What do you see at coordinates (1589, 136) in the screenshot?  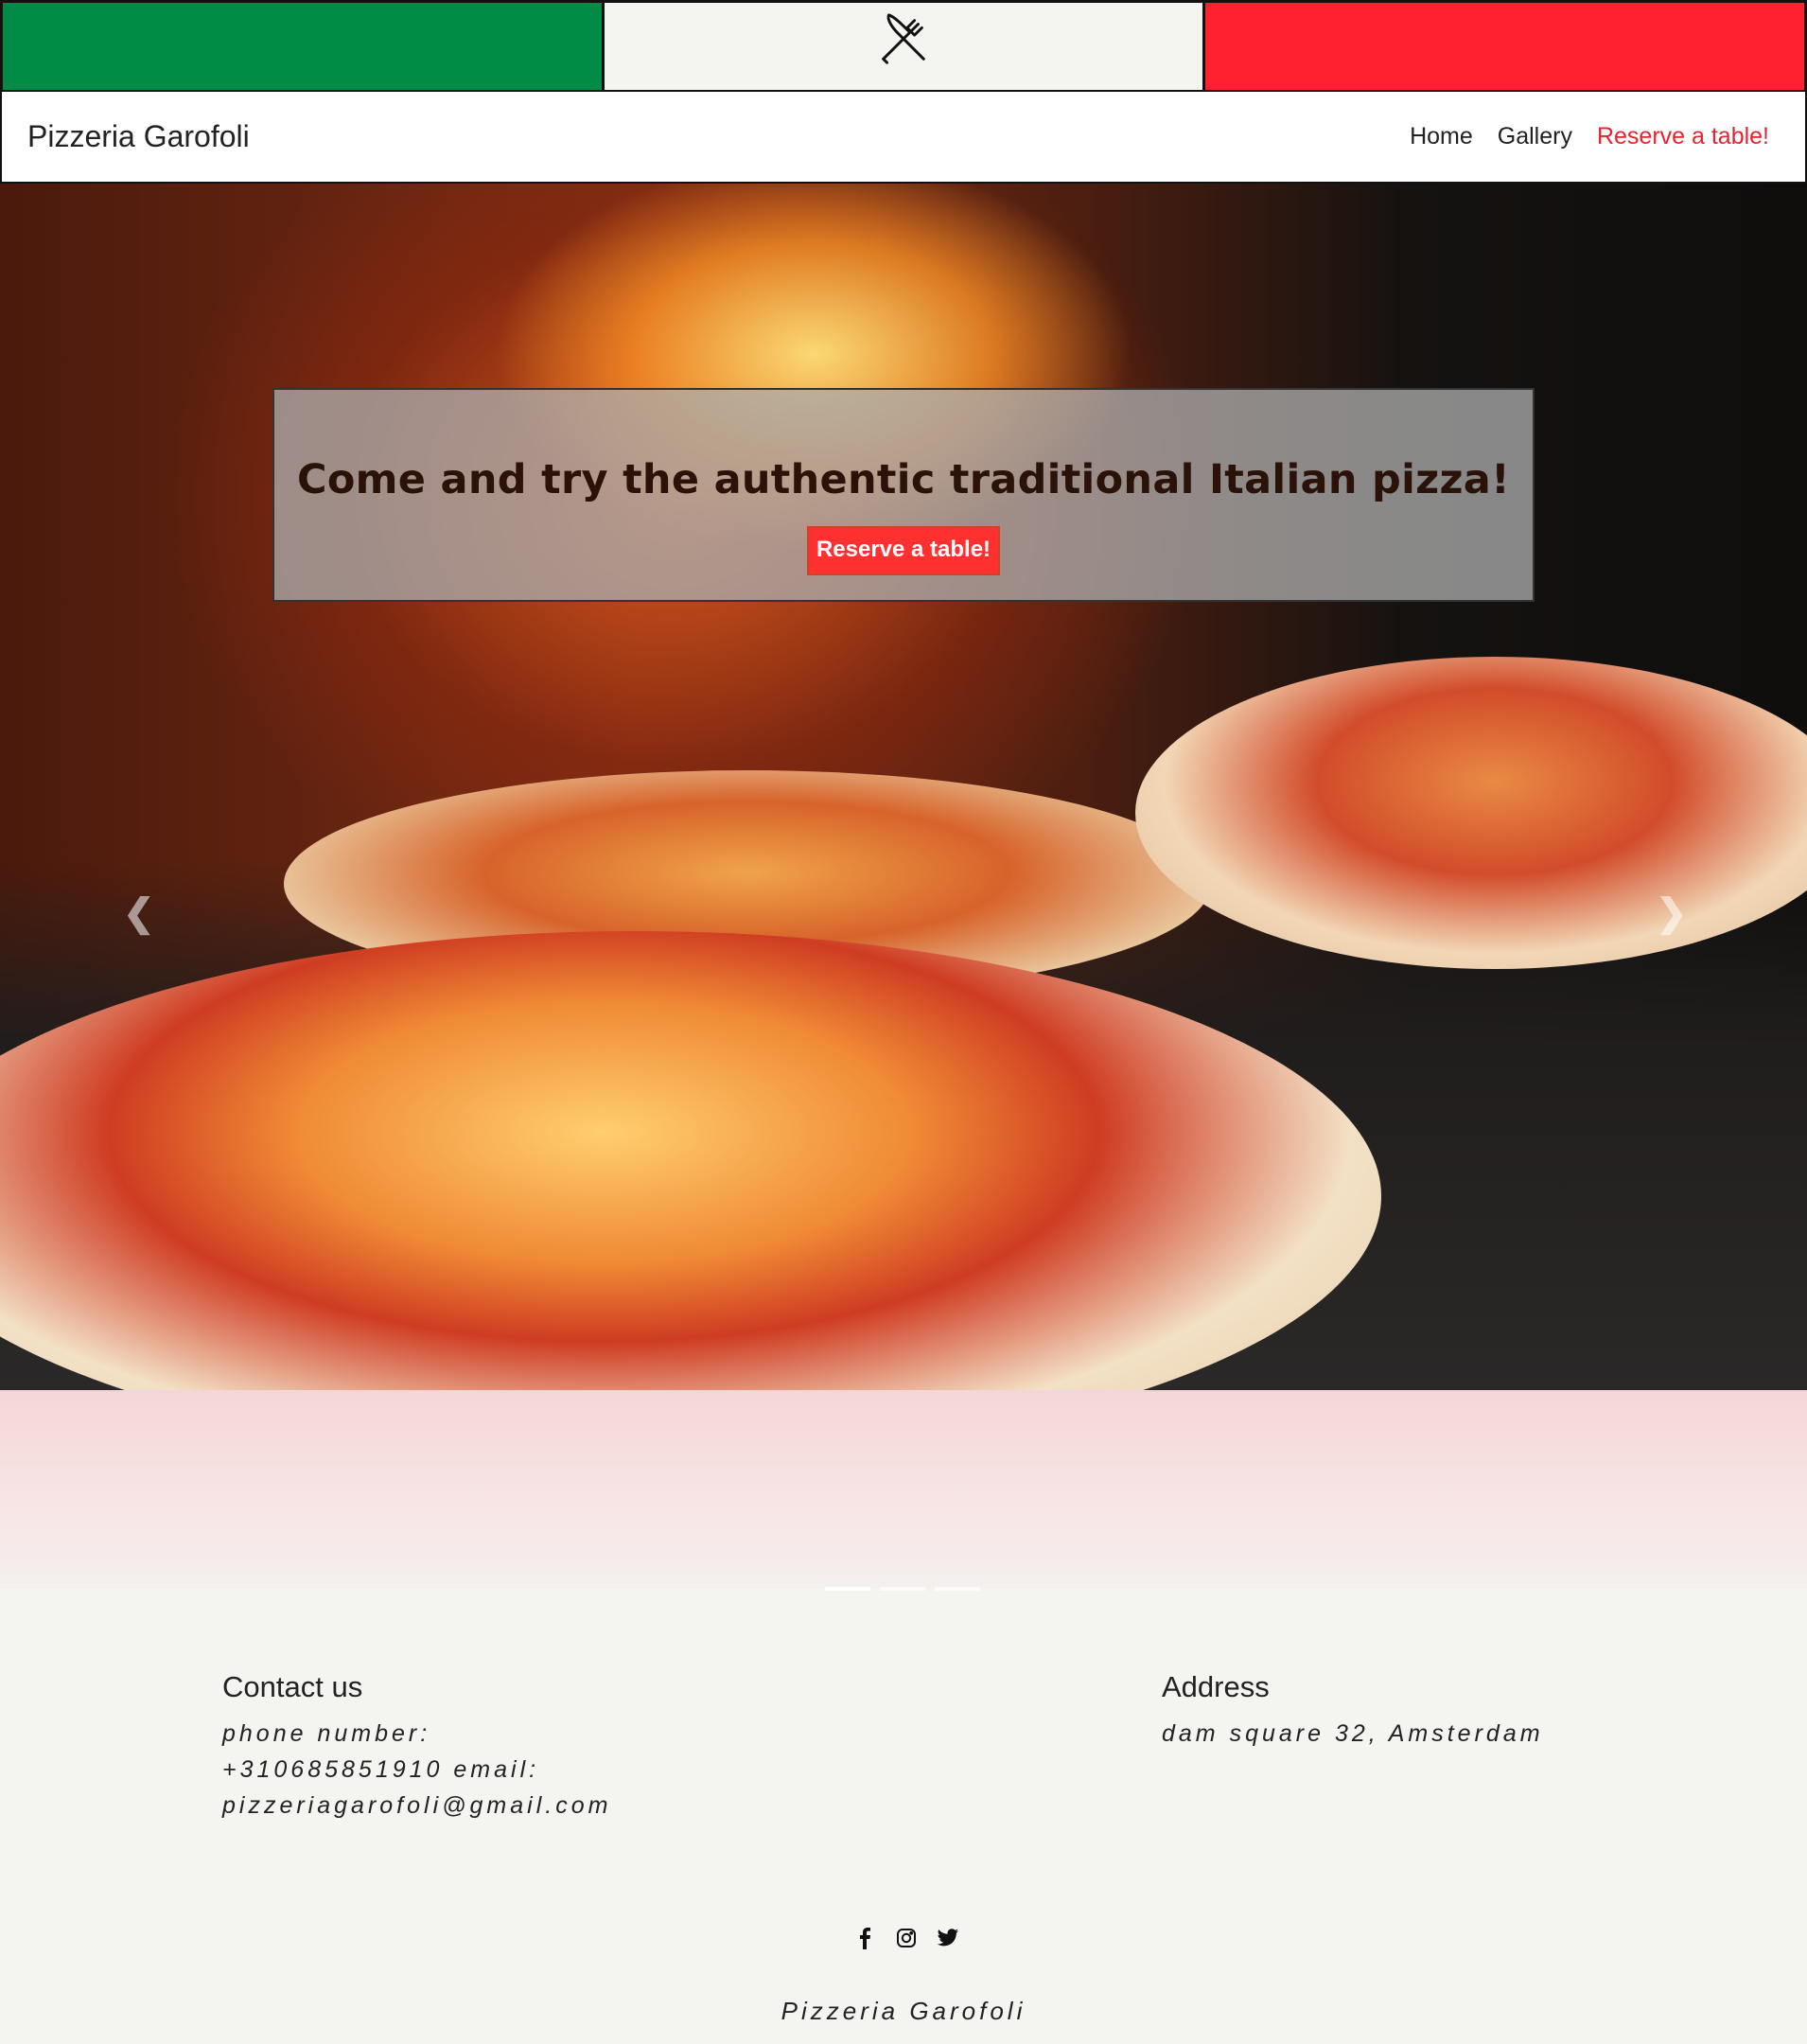 I see `nav-links: Home Gallery Reserve a table!` at bounding box center [1589, 136].